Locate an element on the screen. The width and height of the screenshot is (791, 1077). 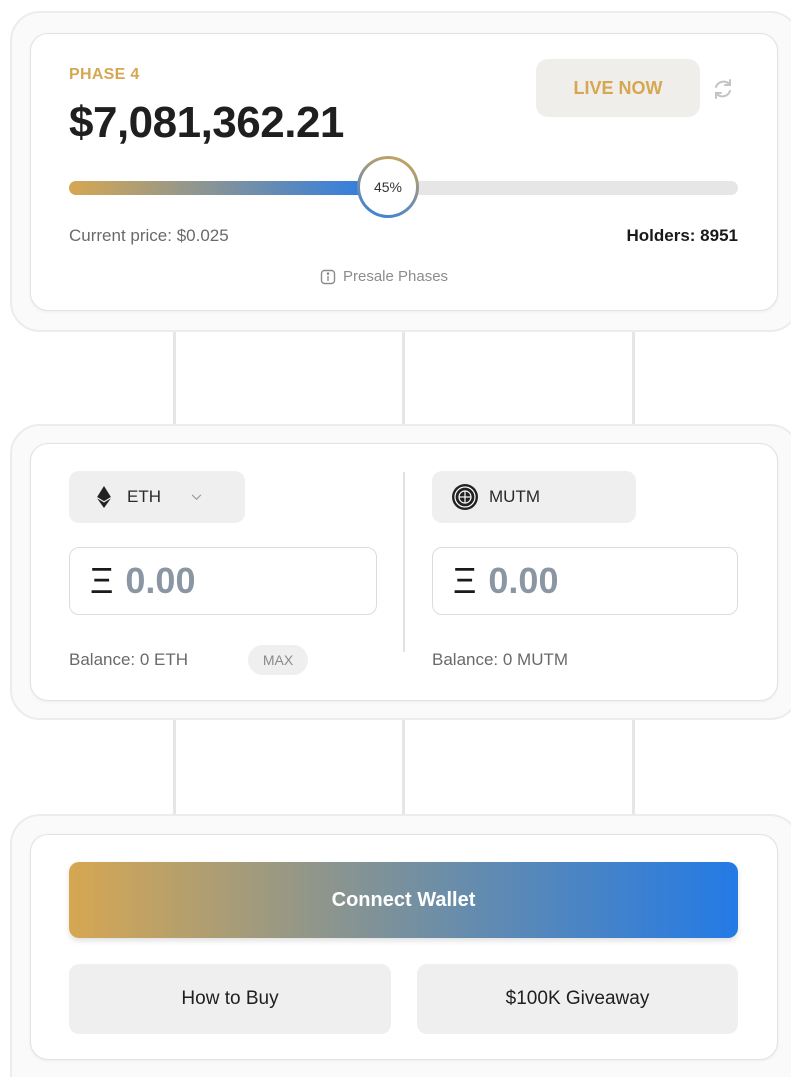
how-to-buy-button: How to Buy is located at coordinates (230, 999).